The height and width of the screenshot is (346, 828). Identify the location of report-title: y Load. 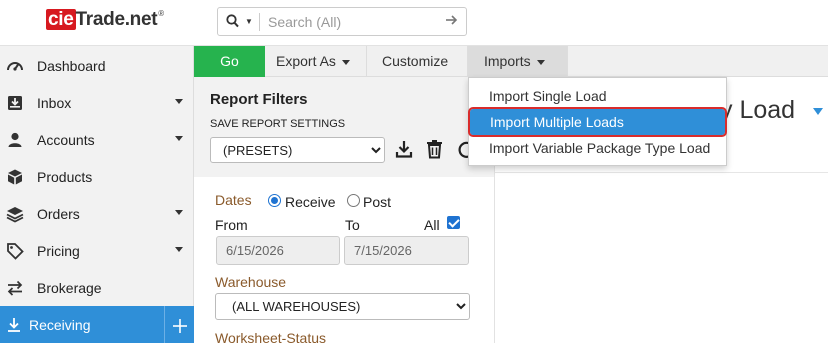
(758, 110).